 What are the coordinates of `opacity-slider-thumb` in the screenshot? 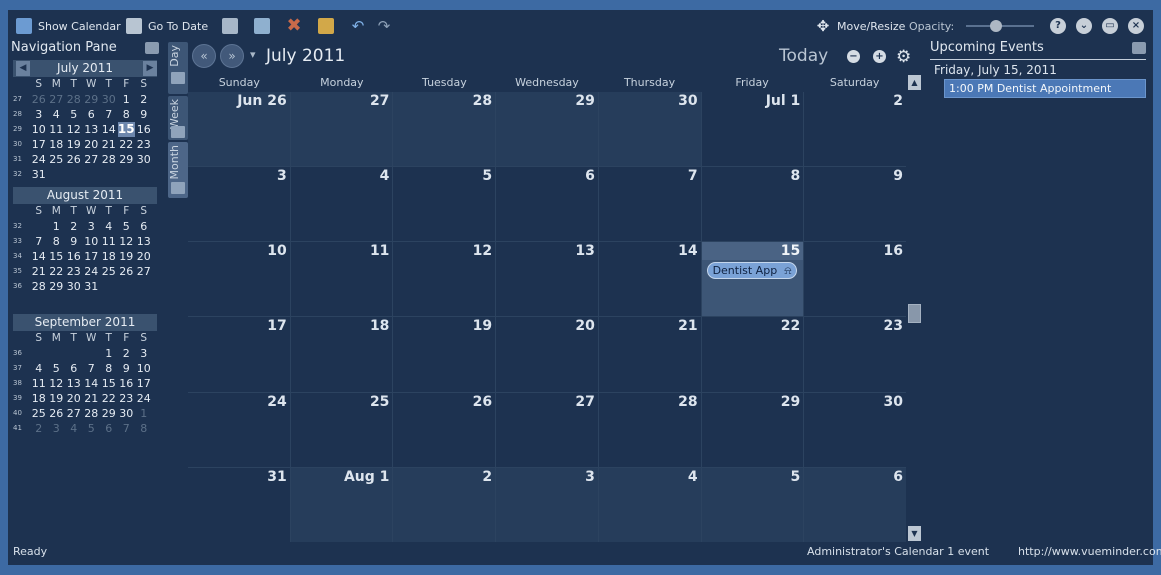 It's located at (996, 26).